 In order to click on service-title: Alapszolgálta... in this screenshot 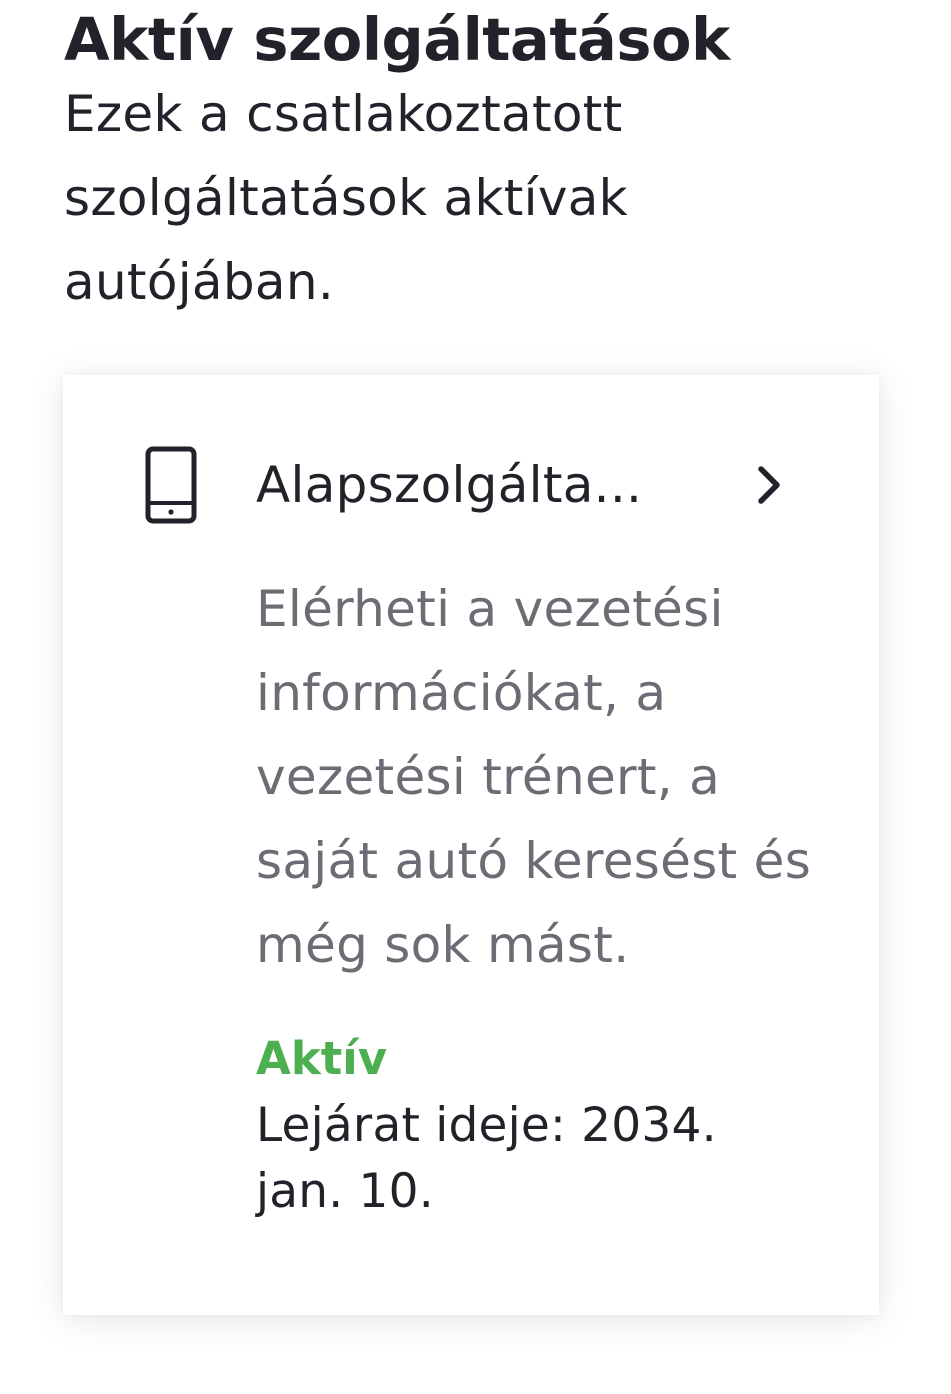, I will do `click(449, 485)`.